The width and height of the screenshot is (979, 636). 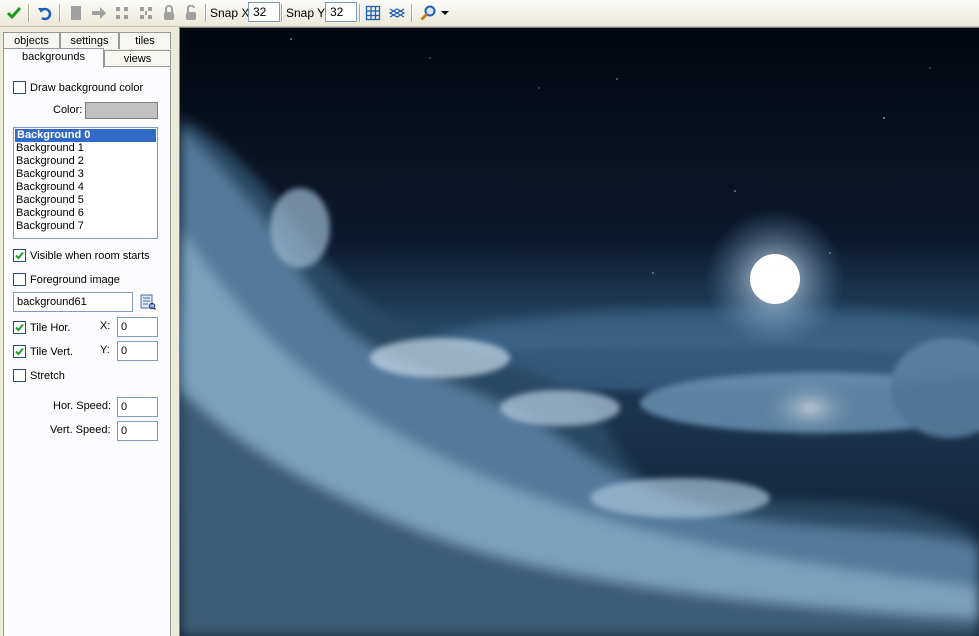 I want to click on background-list-item: Background 3, so click(x=85, y=174).